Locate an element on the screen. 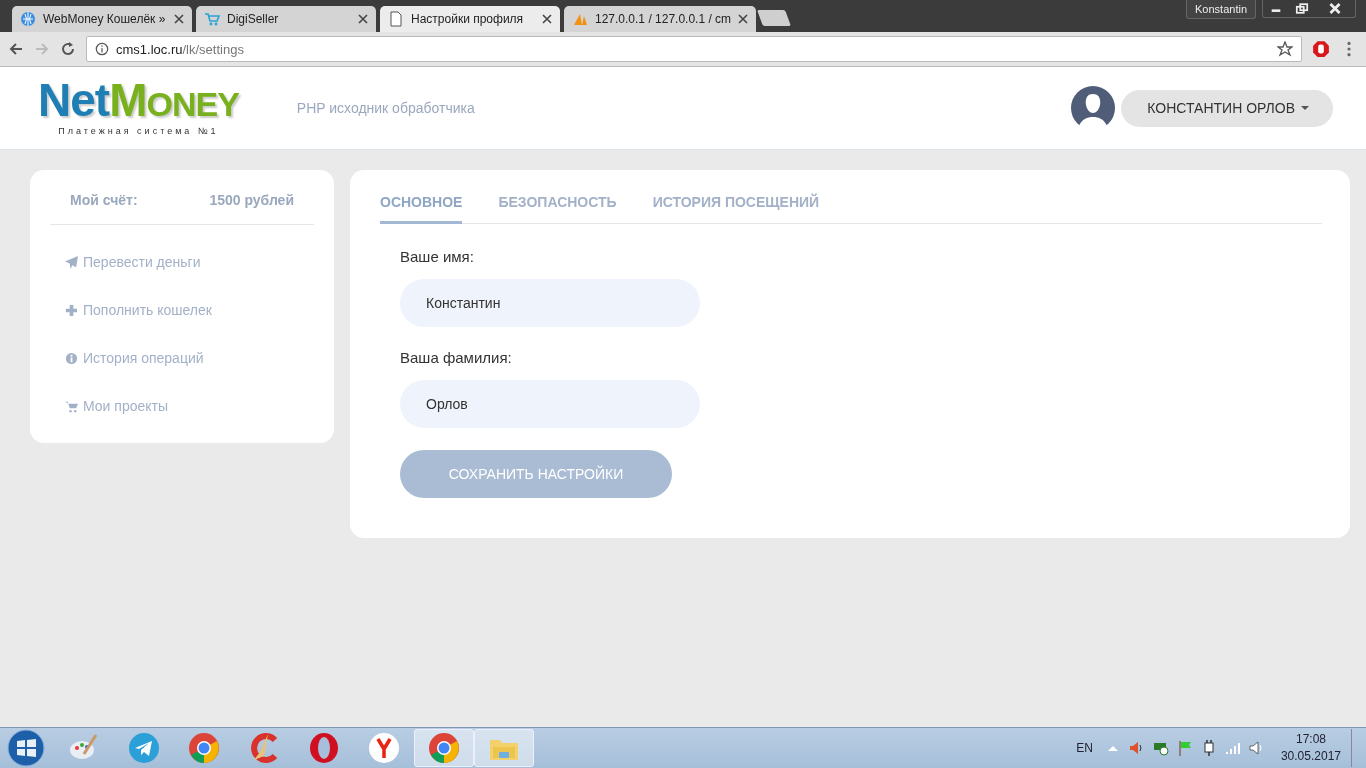 The image size is (1366, 768). url-text: cms1.loc.ru/lk/settings is located at coordinates (180, 49).